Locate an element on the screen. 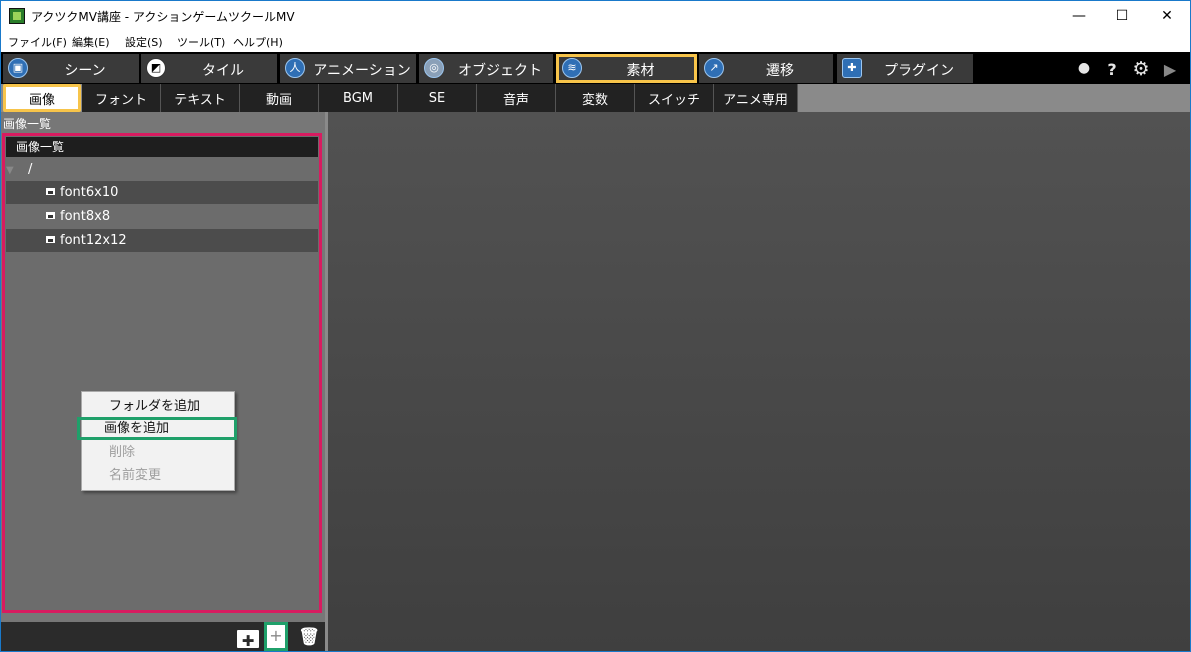 Image resolution: width=1191 pixels, height=652 pixels. tree-item: font8x8 is located at coordinates (162, 216).